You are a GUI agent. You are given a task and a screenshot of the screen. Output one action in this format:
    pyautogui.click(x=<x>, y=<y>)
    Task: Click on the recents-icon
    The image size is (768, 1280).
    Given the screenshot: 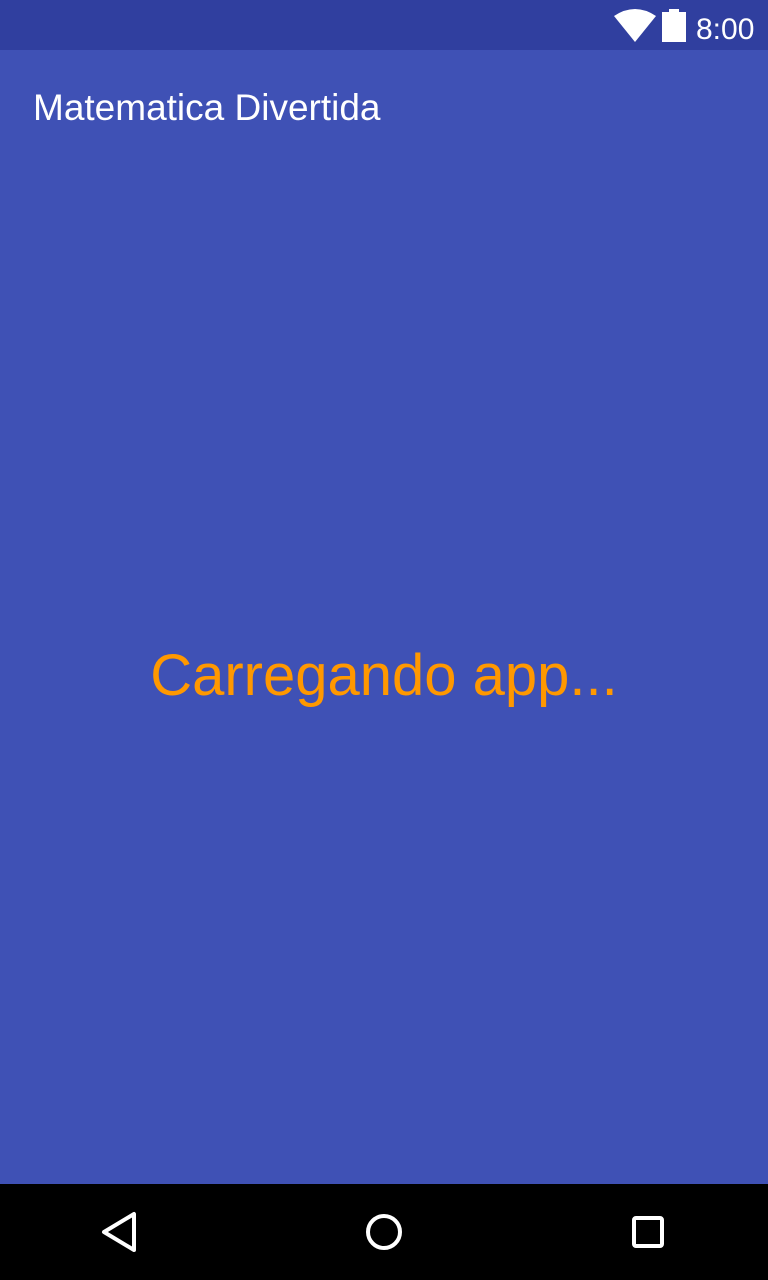 What is the action you would take?
    pyautogui.click(x=648, y=1232)
    